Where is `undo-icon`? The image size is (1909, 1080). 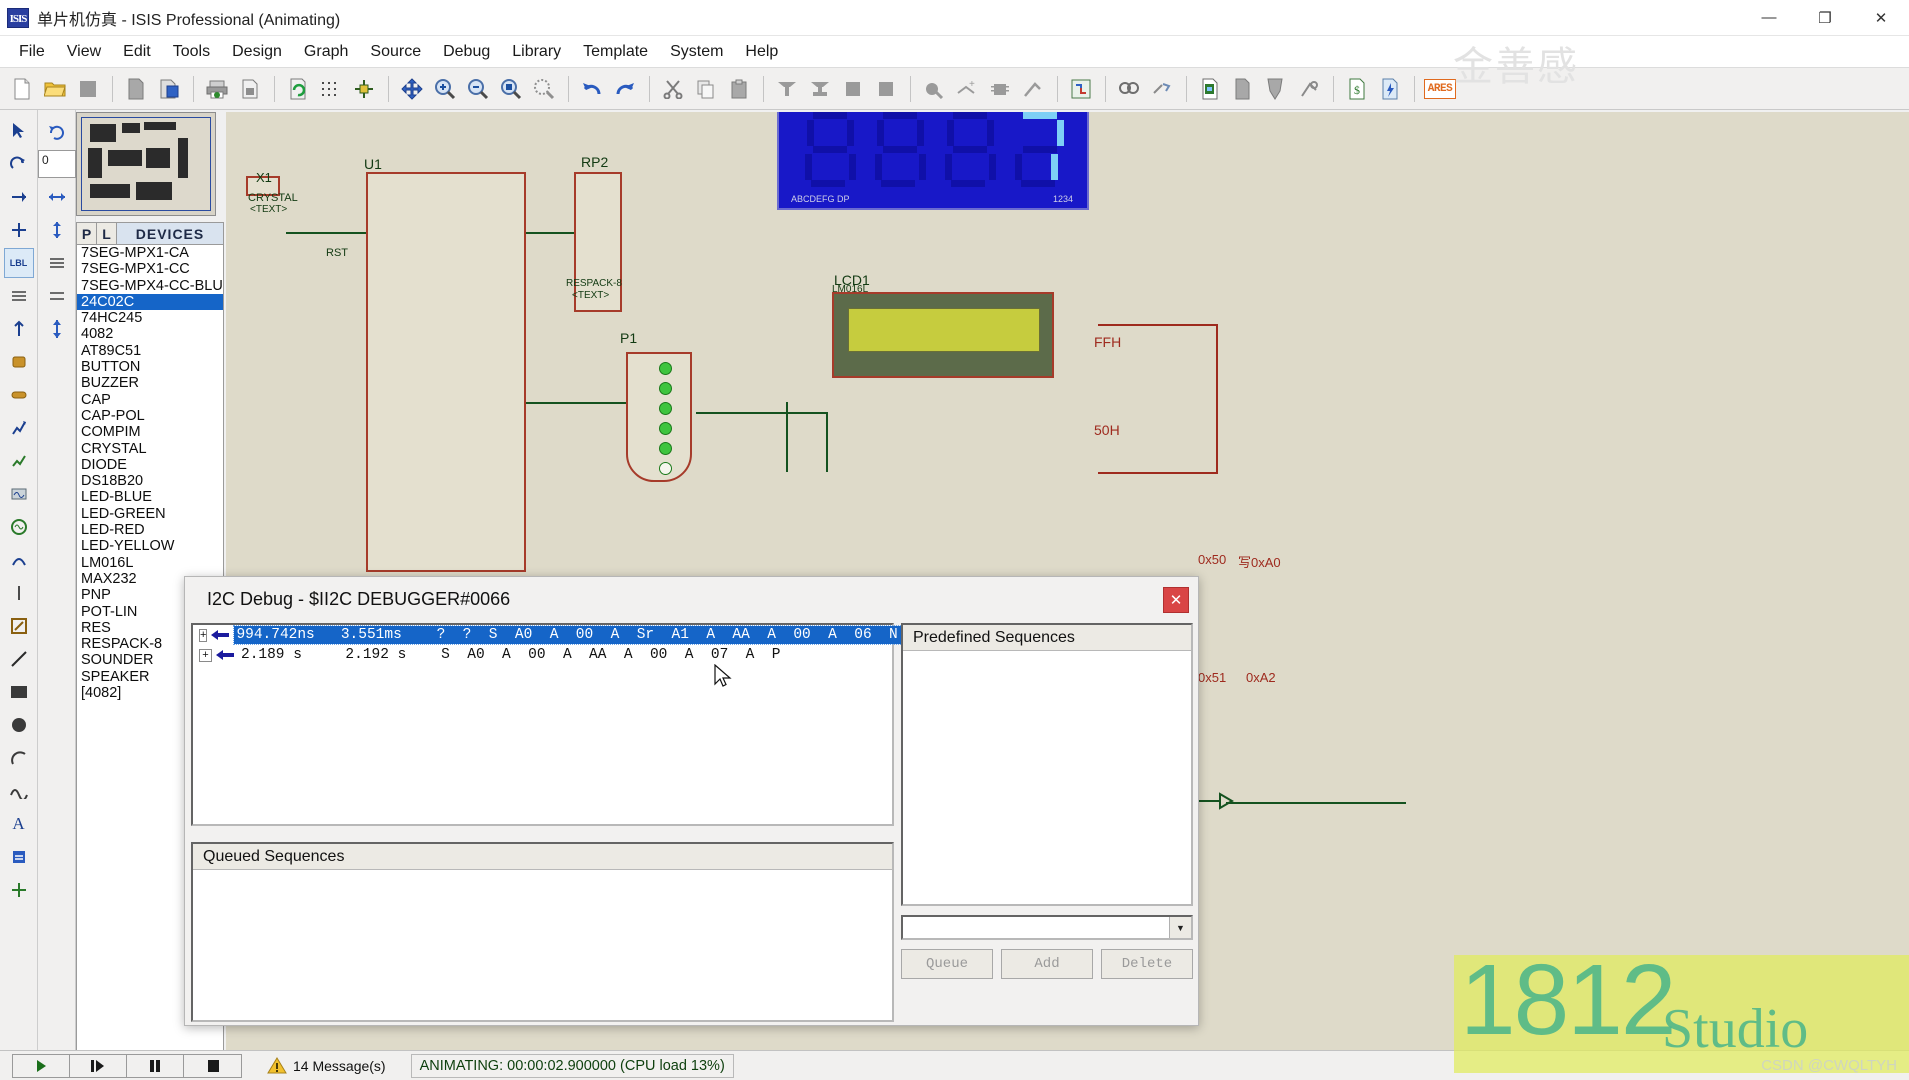
undo-icon is located at coordinates (592, 89).